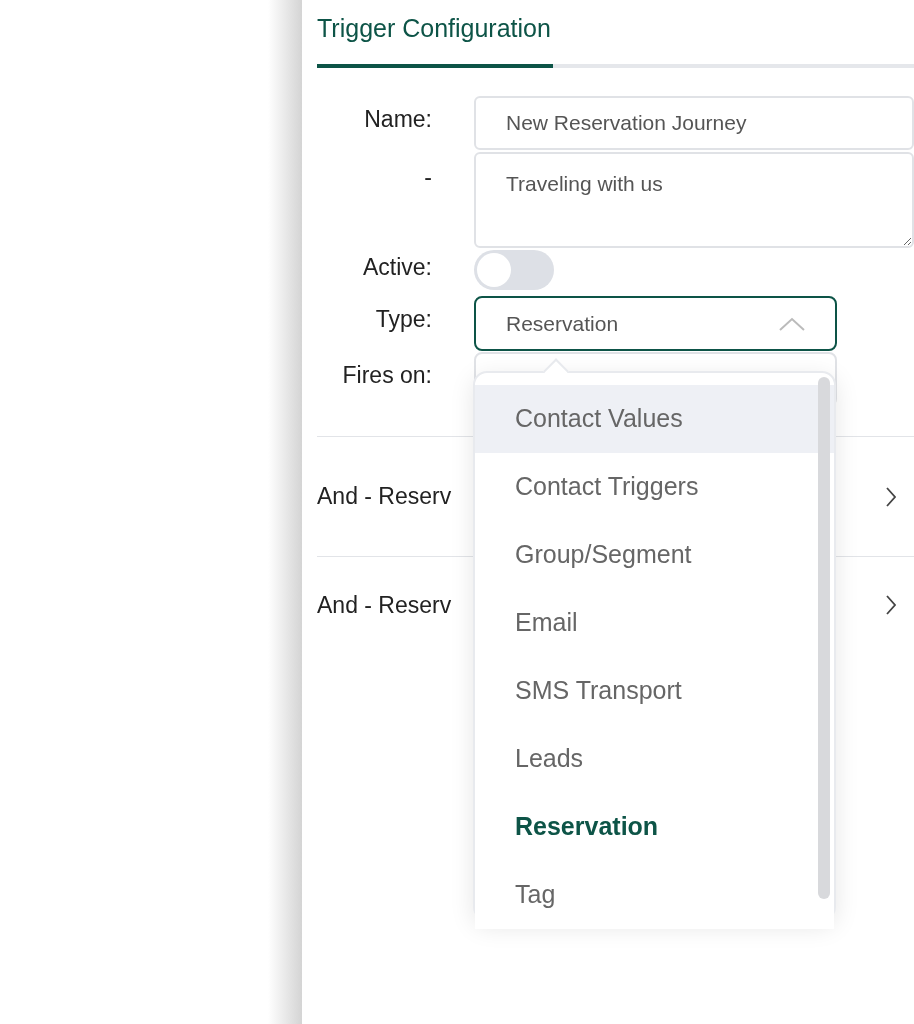 This screenshot has height=1024, width=914. I want to click on dropdown-option: SMS Transport, so click(654, 691).